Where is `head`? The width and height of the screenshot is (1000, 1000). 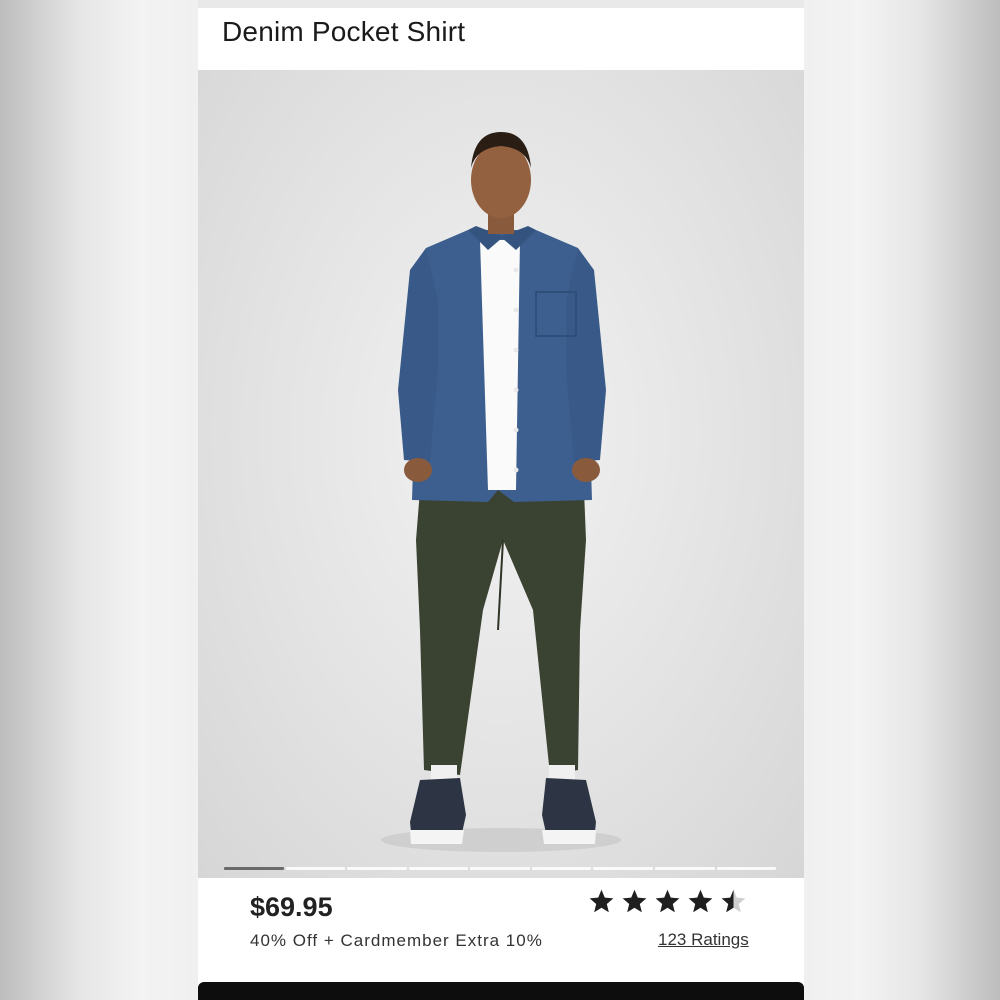
head is located at coordinates (501, 180).